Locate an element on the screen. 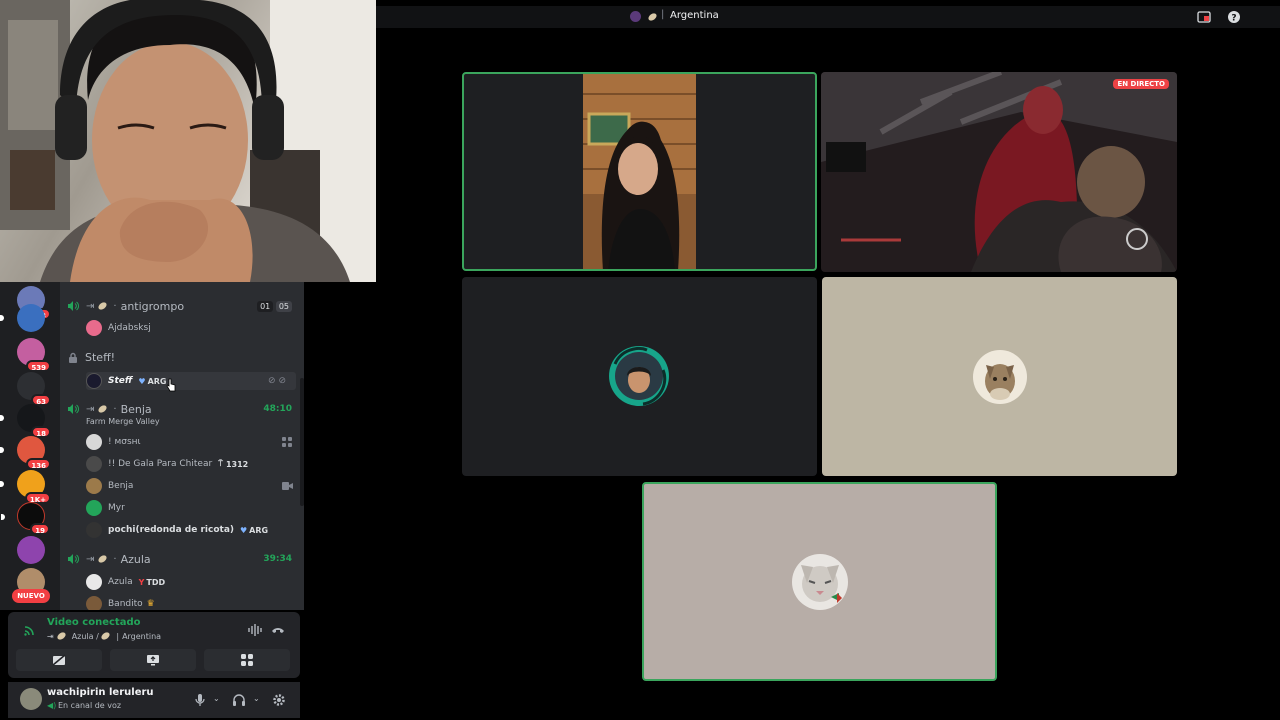  voice-status: Video conectado is located at coordinates (93, 622).